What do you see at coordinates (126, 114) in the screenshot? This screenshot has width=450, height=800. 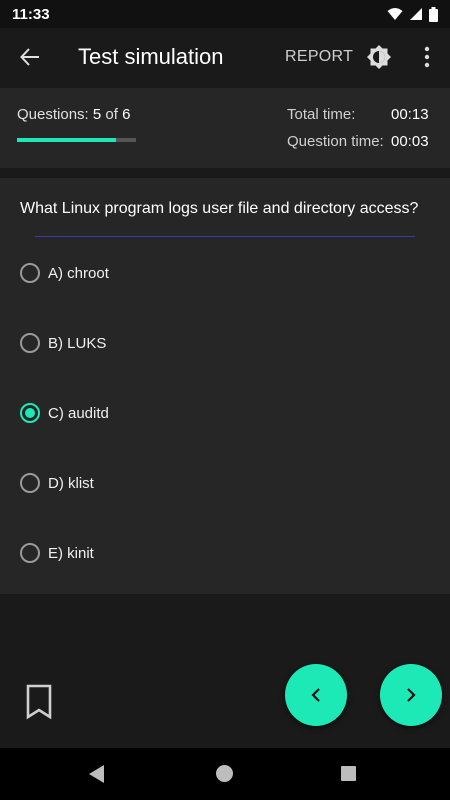 I see `total-question-number: 6` at bounding box center [126, 114].